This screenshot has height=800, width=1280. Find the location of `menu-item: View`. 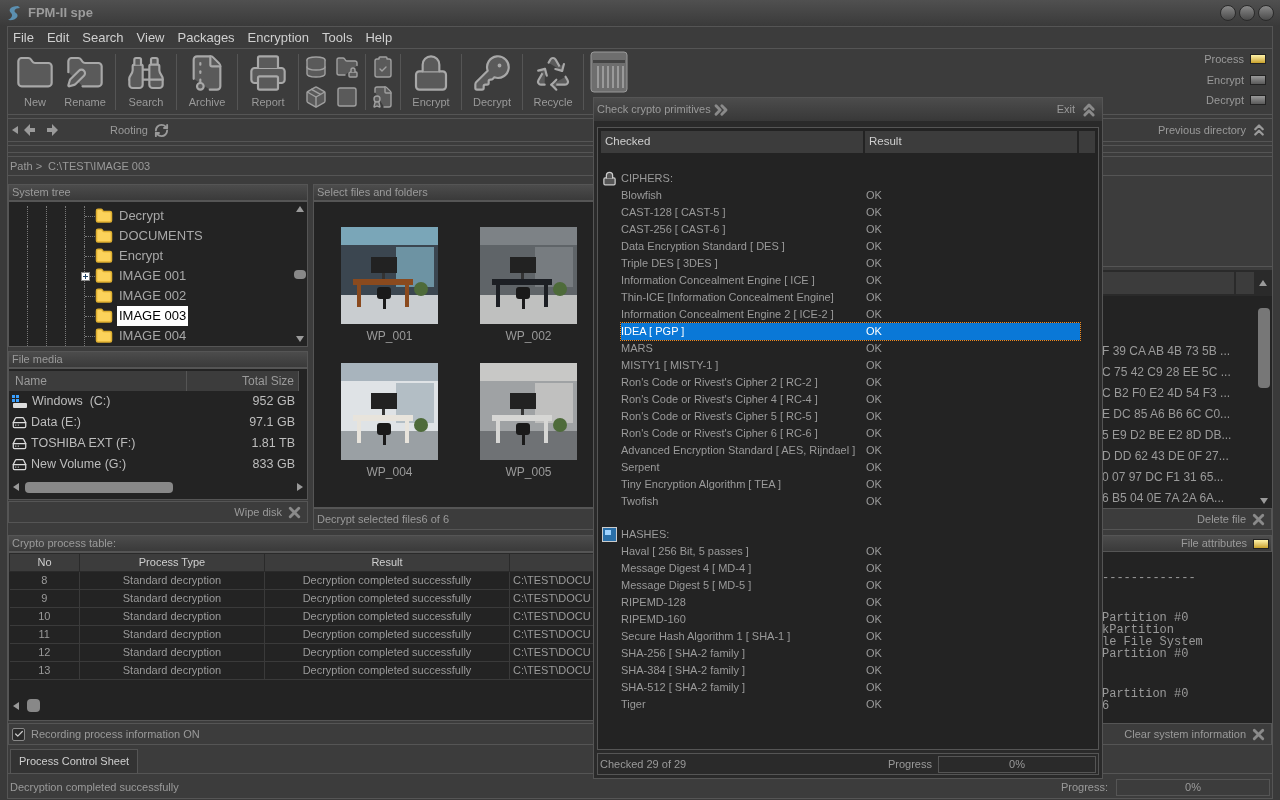

menu-item: View is located at coordinates (150, 37).